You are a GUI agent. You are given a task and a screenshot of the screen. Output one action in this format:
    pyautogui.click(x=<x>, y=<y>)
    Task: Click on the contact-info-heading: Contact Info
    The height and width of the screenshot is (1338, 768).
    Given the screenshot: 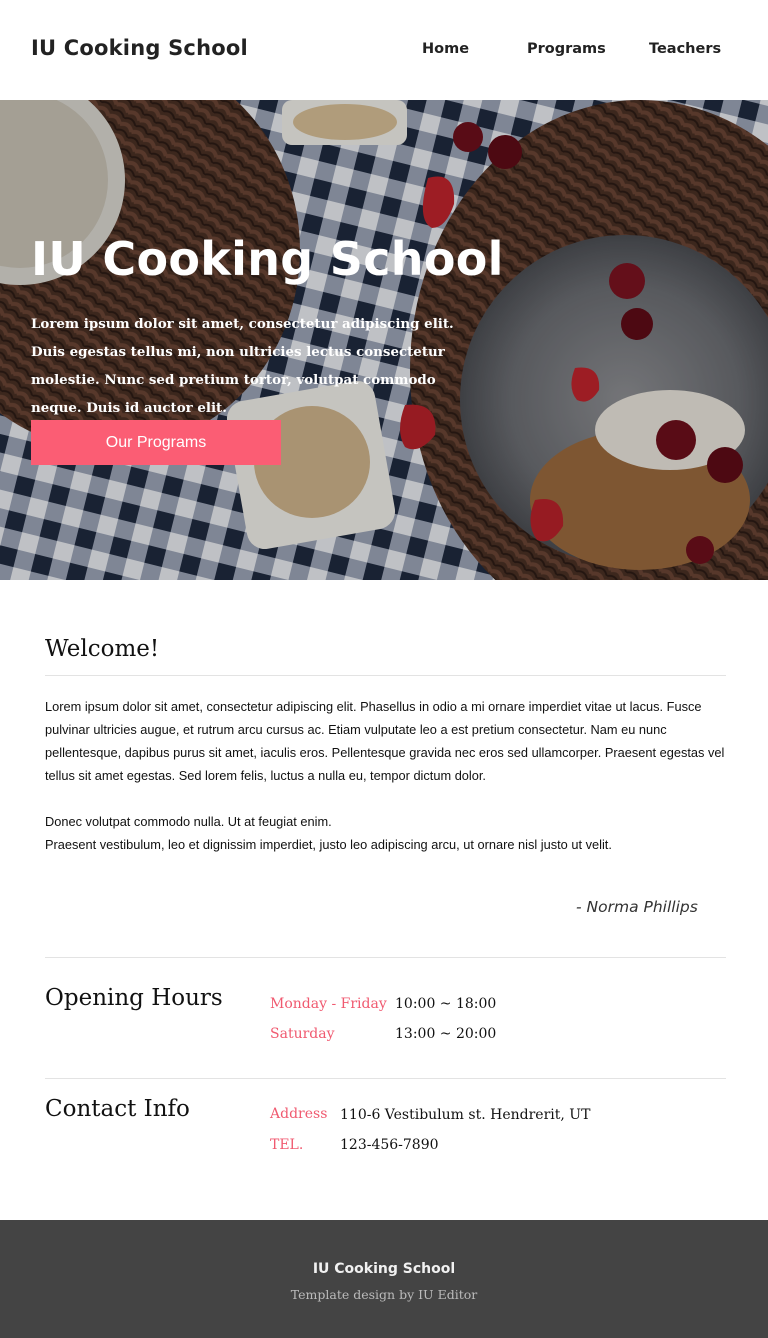 What is the action you would take?
    pyautogui.click(x=117, y=1109)
    